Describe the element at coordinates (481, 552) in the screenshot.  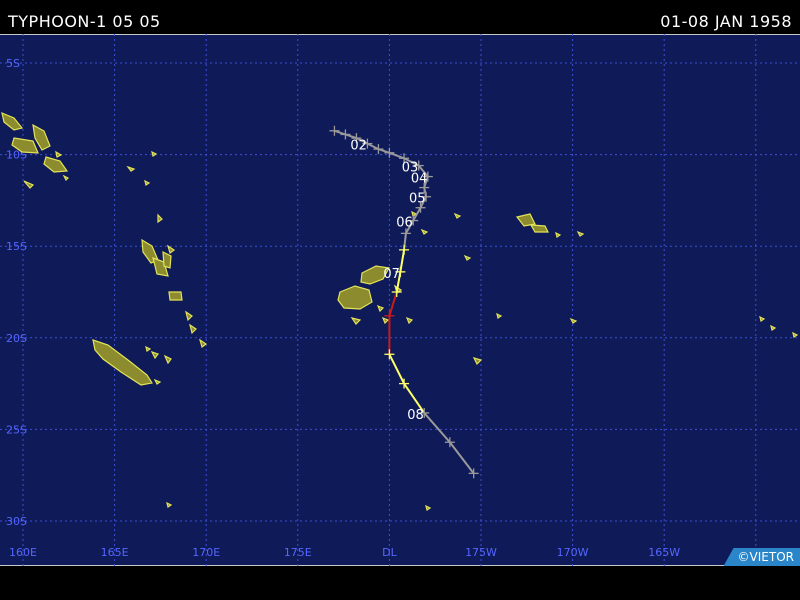
I see `lon-label: 175W` at that location.